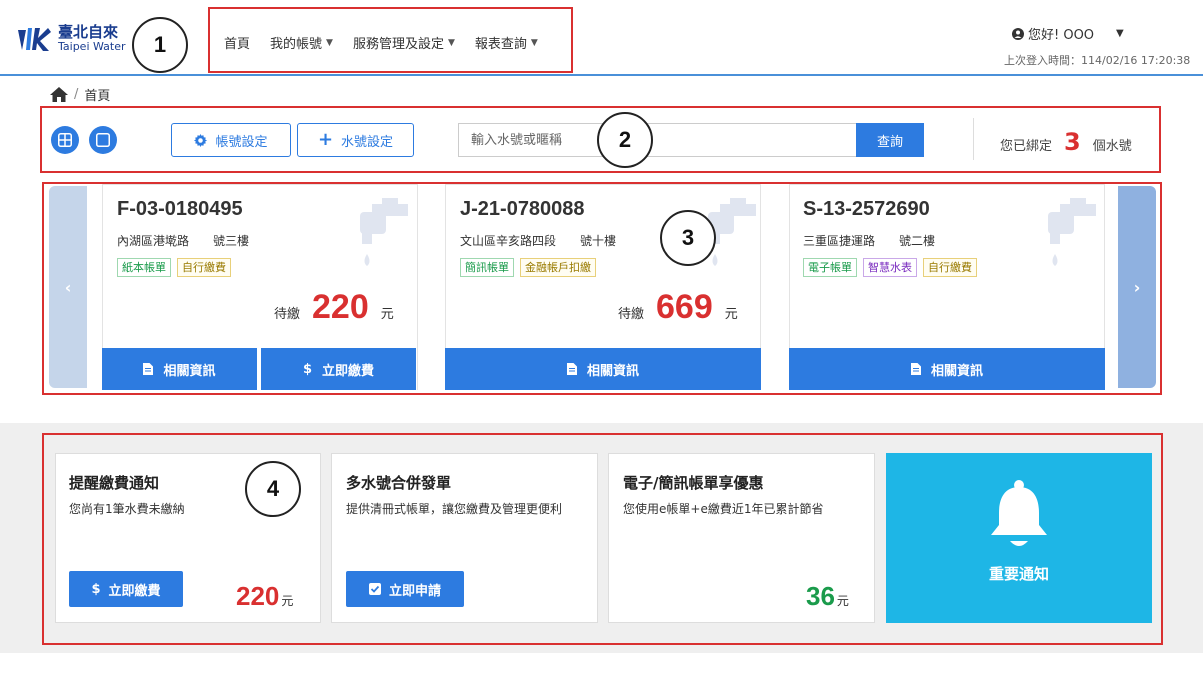 The width and height of the screenshot is (1203, 679). Describe the element at coordinates (59, 94) in the screenshot. I see `home-icon` at that location.